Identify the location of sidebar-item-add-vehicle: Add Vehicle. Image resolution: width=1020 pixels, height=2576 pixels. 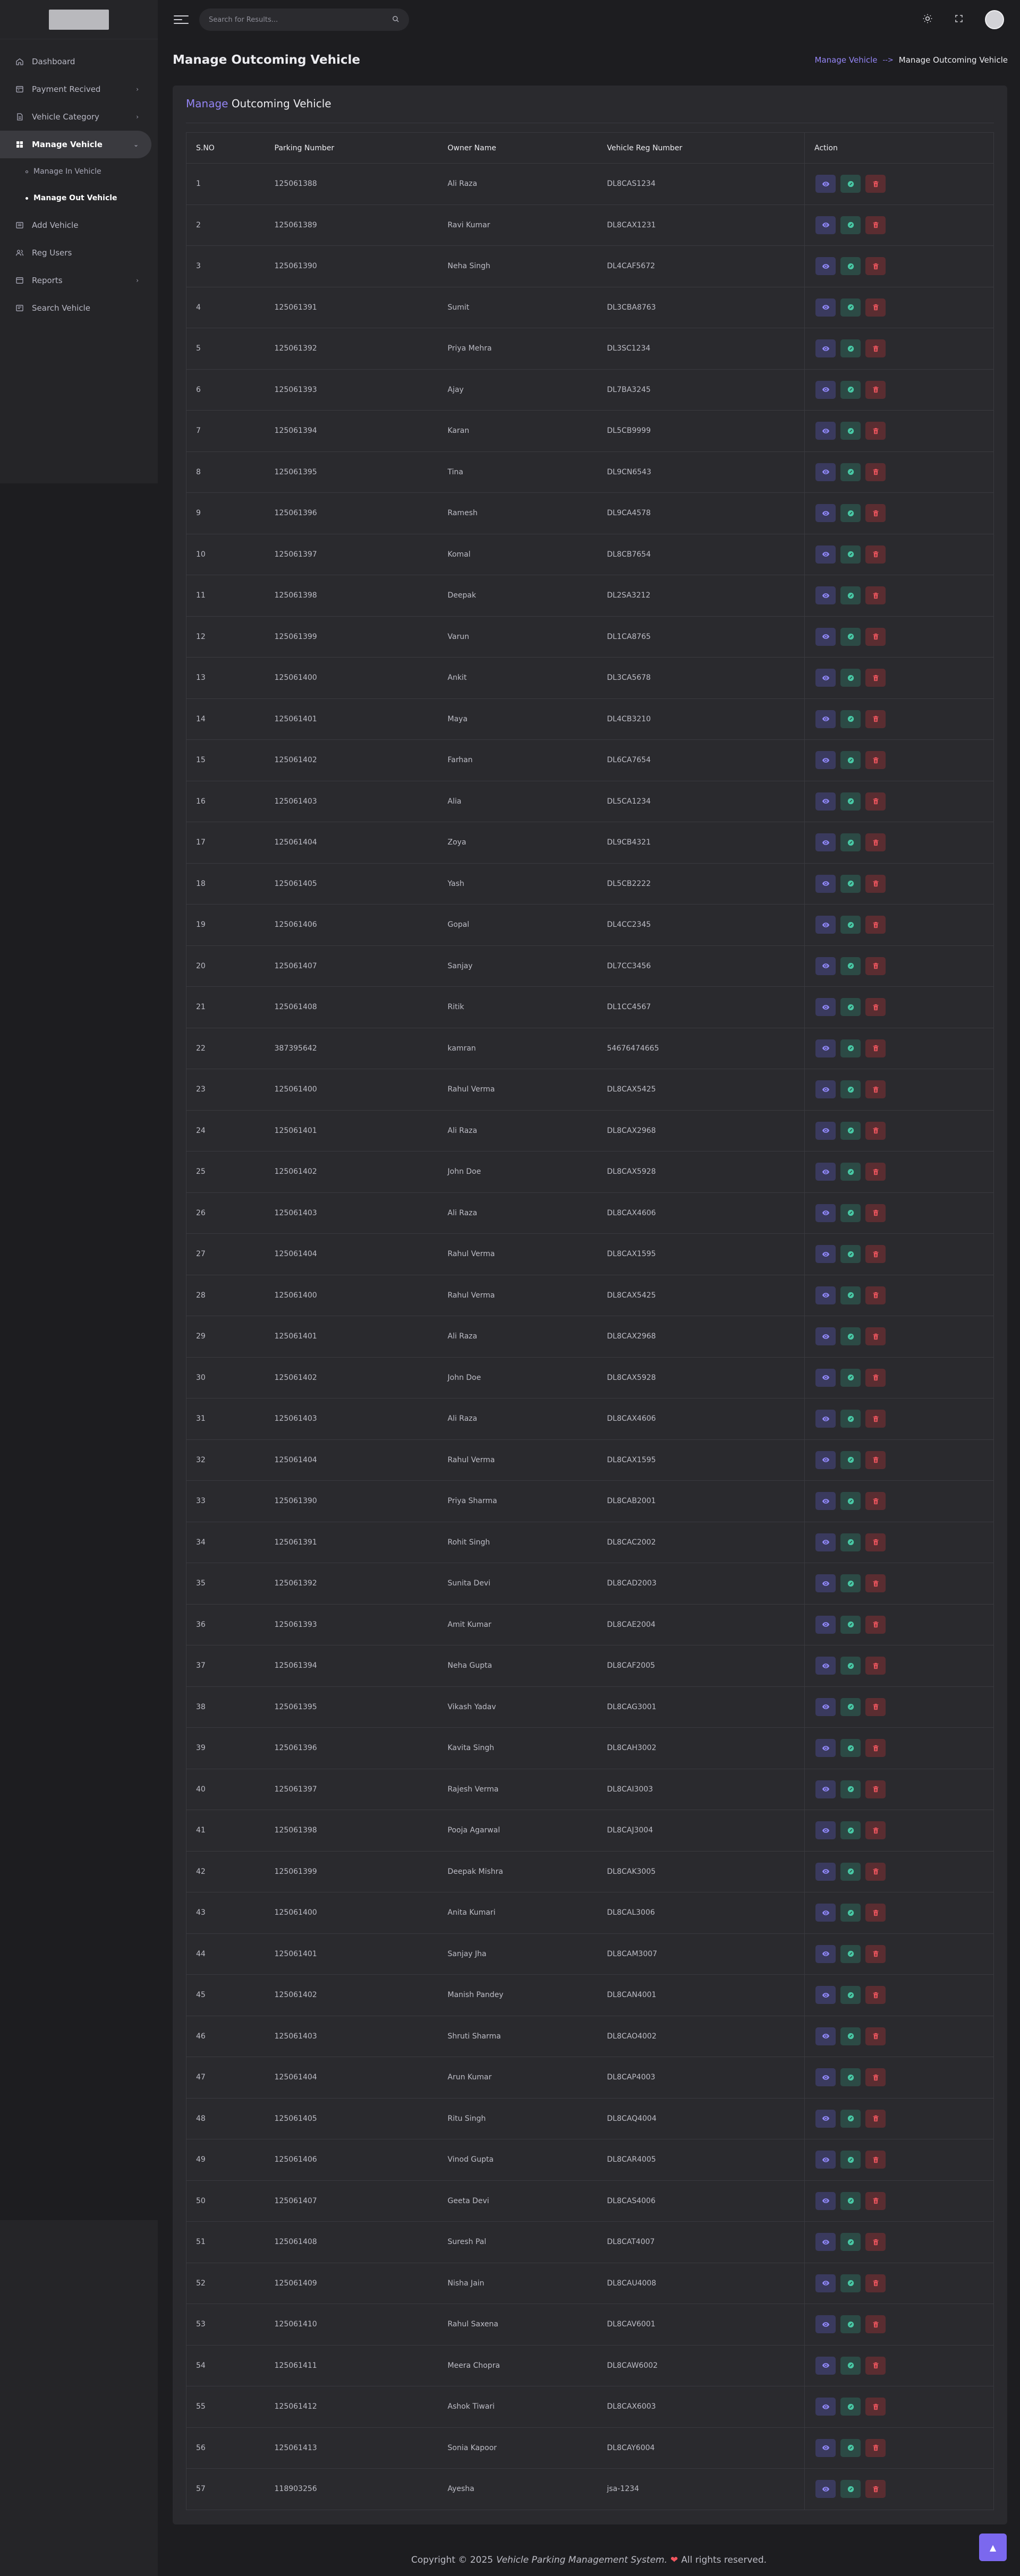
(75, 225).